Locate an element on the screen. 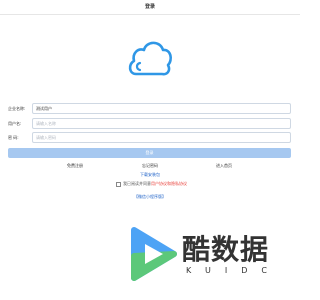 This screenshot has height=300, width=320. watermark-subtitle: KUIDC is located at coordinates (233, 270).